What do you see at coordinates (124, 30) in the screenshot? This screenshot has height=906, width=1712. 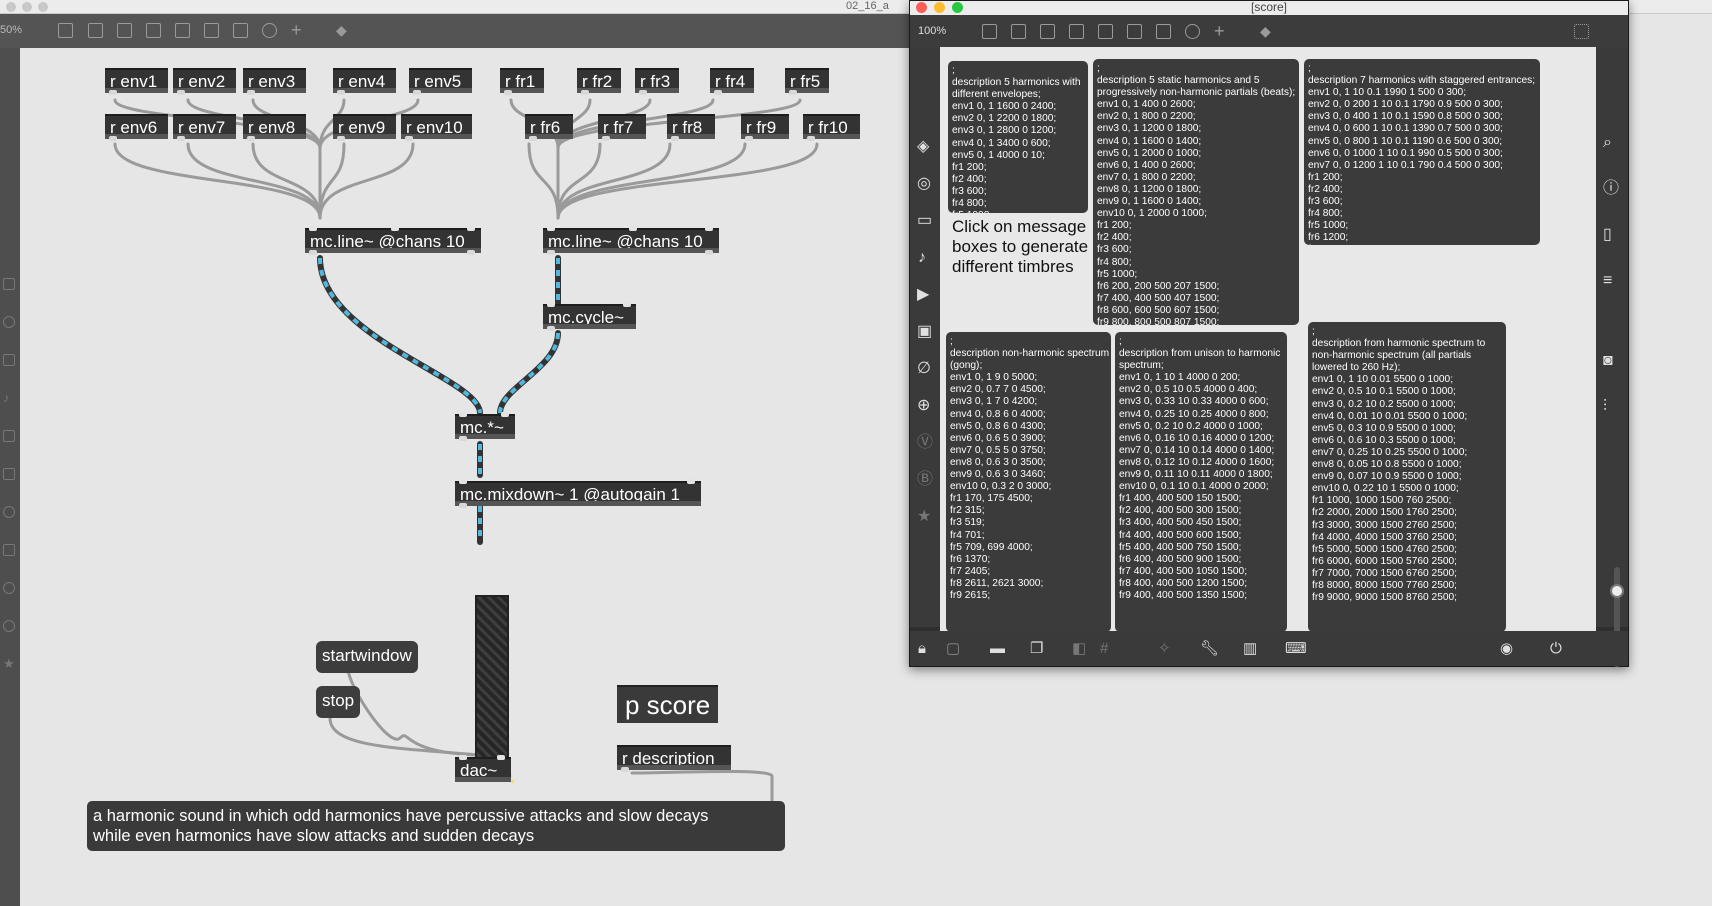 I see `comment-icon` at bounding box center [124, 30].